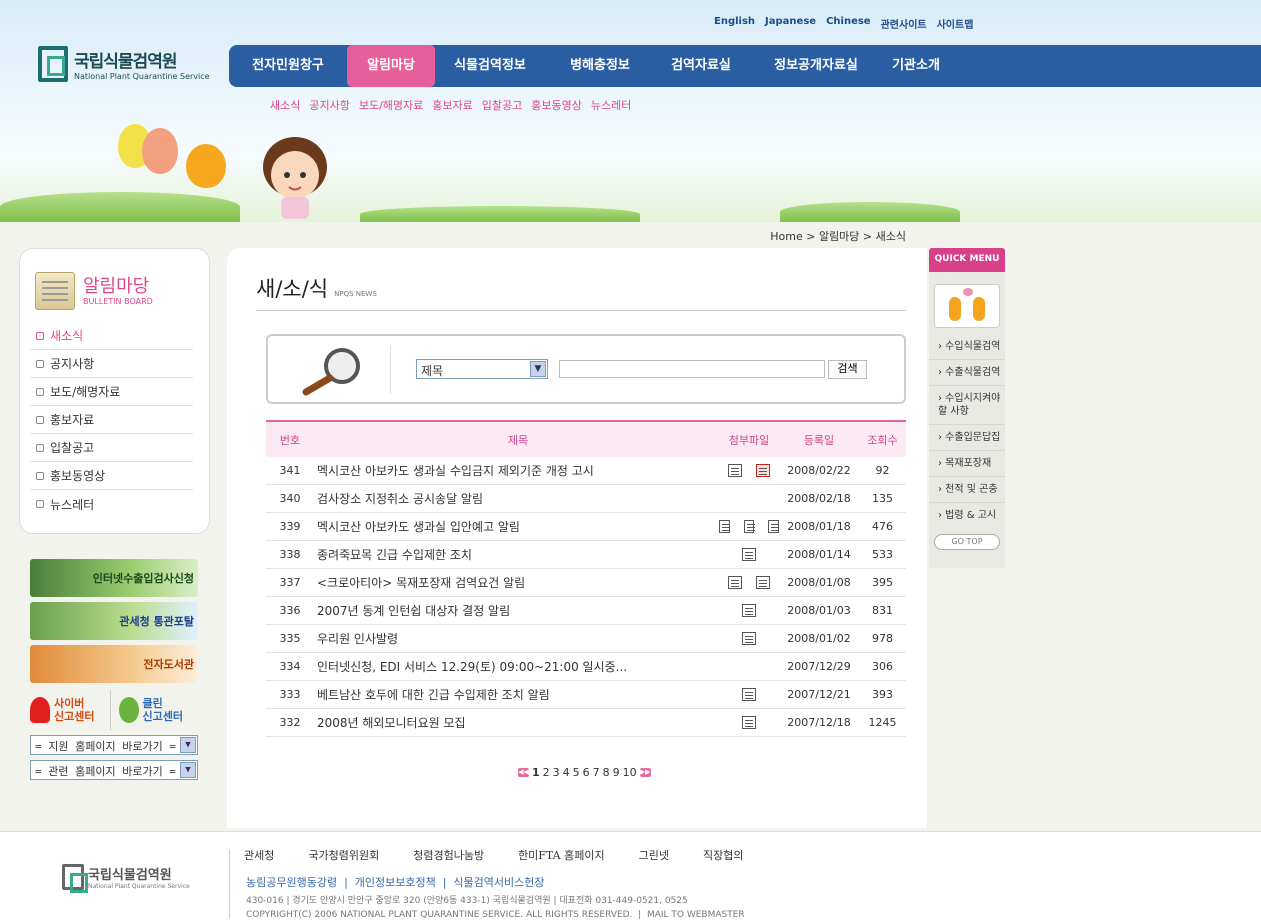  I want to click on side-item-press: 보도/해명자료, so click(111, 392).